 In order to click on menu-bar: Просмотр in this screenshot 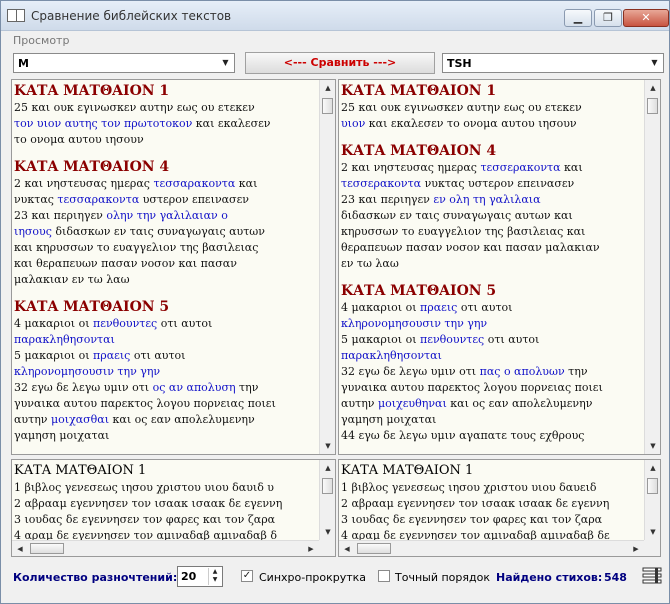, I will do `click(335, 41)`.